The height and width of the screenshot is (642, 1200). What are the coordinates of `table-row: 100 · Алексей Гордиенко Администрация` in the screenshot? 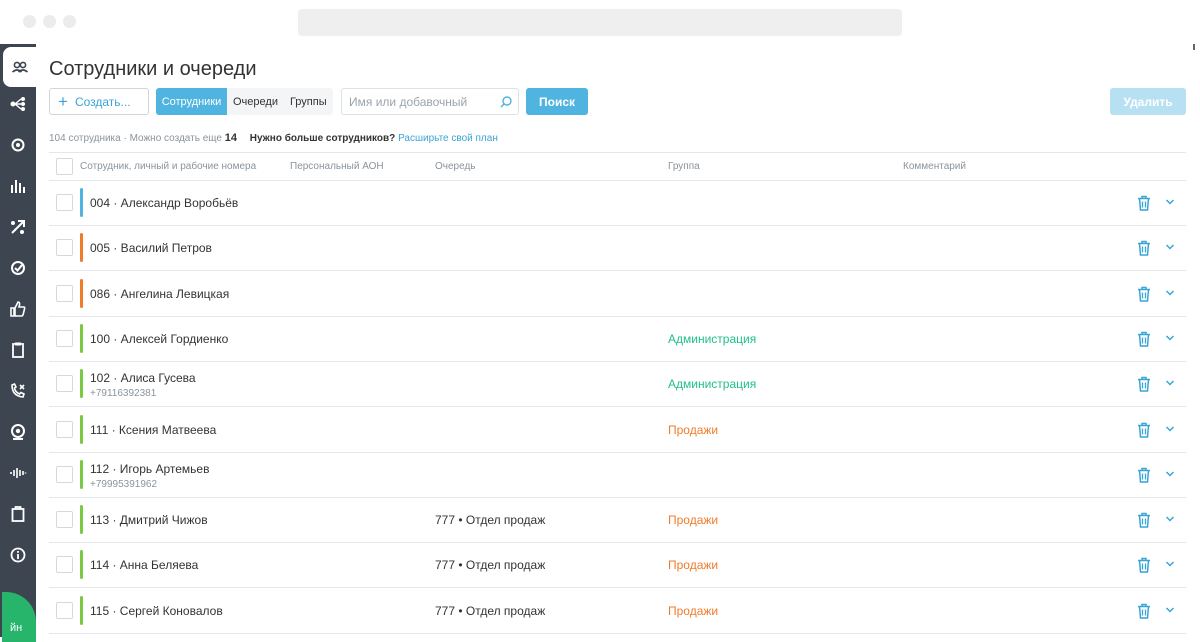 It's located at (617, 339).